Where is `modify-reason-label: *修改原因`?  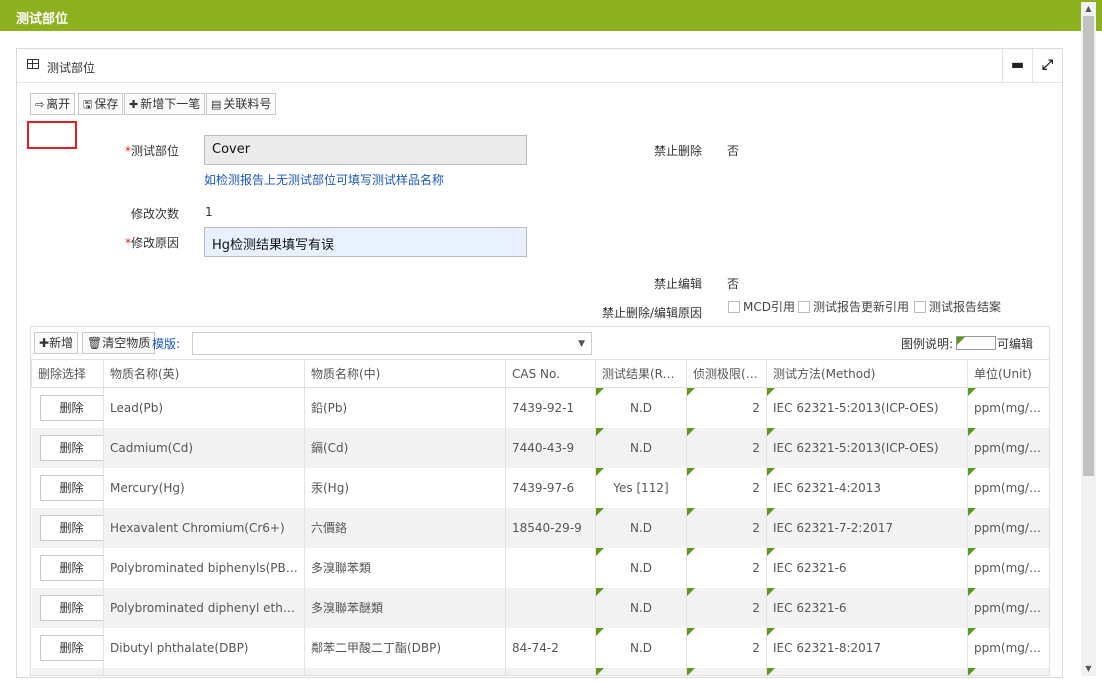
modify-reason-label: *修改原因 is located at coordinates (151, 243).